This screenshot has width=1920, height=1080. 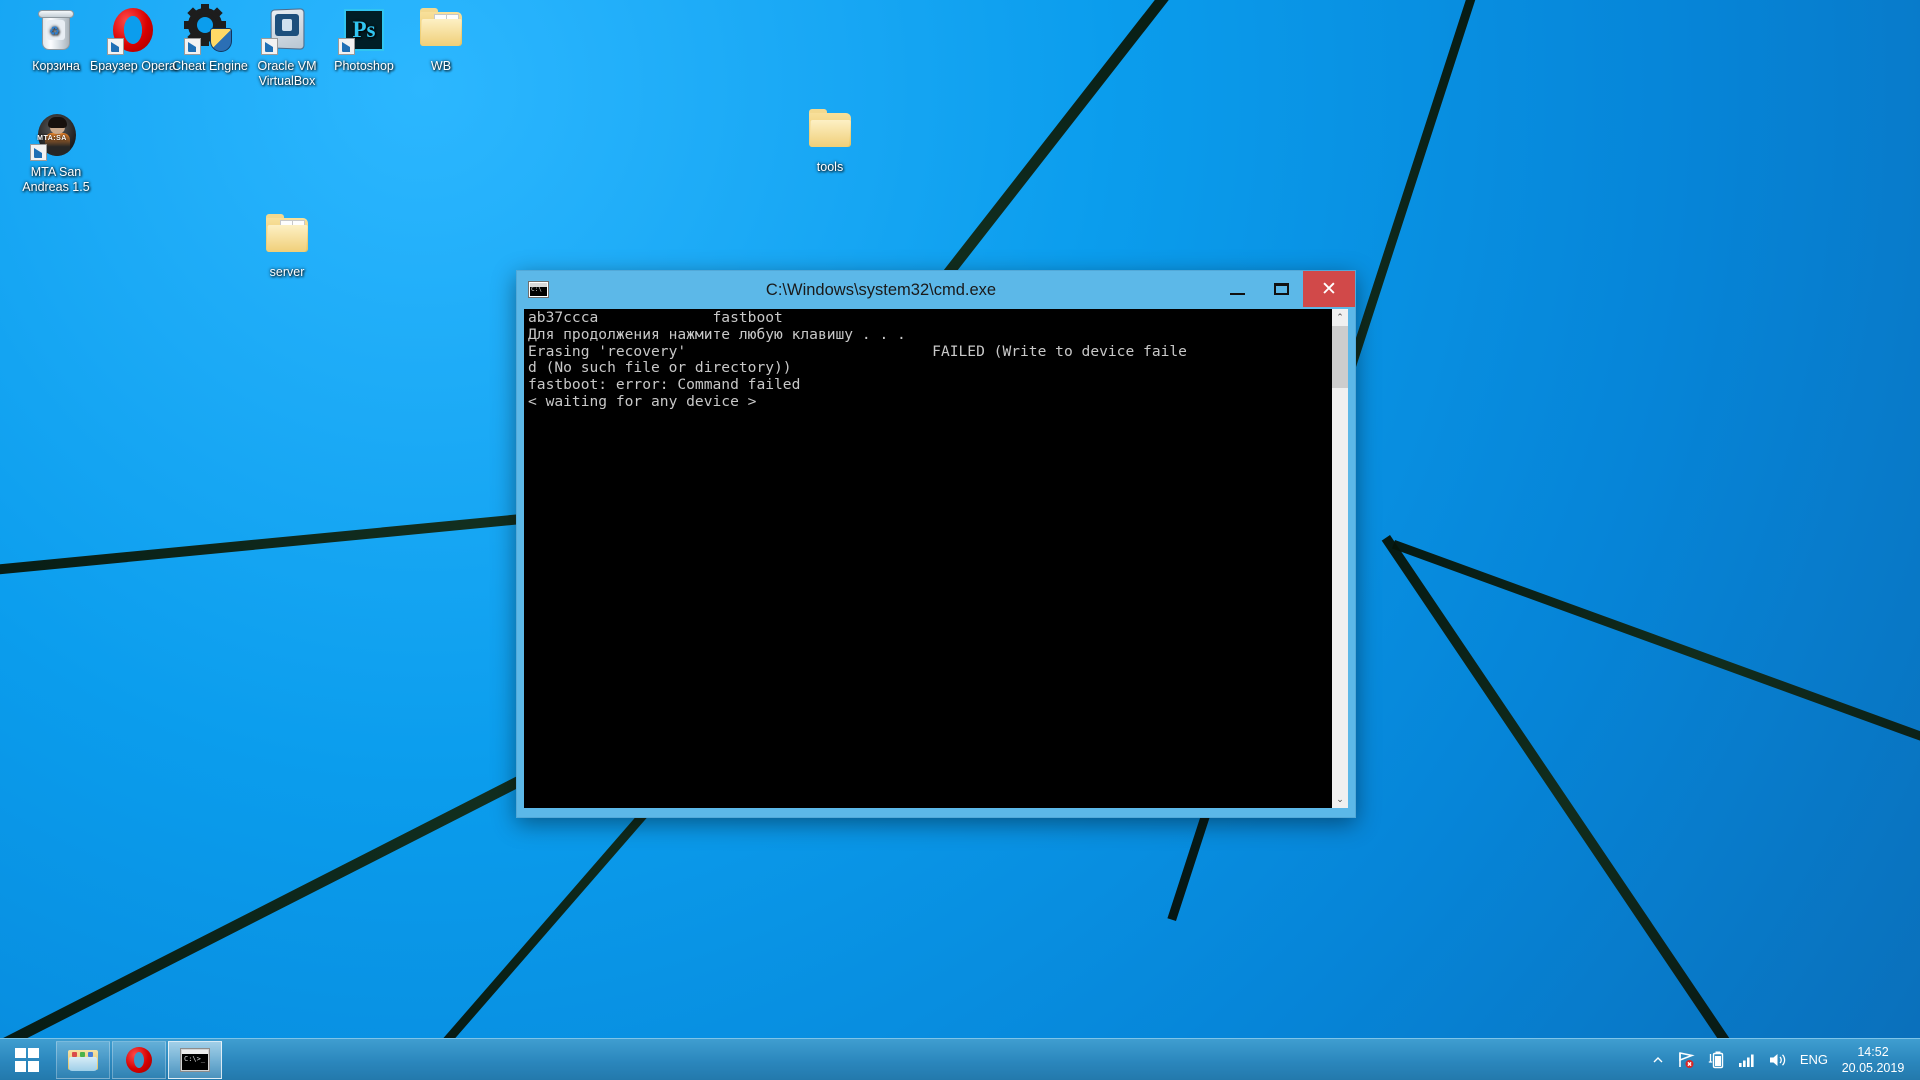 I want to click on window-controls: ✕, so click(x=1285, y=289).